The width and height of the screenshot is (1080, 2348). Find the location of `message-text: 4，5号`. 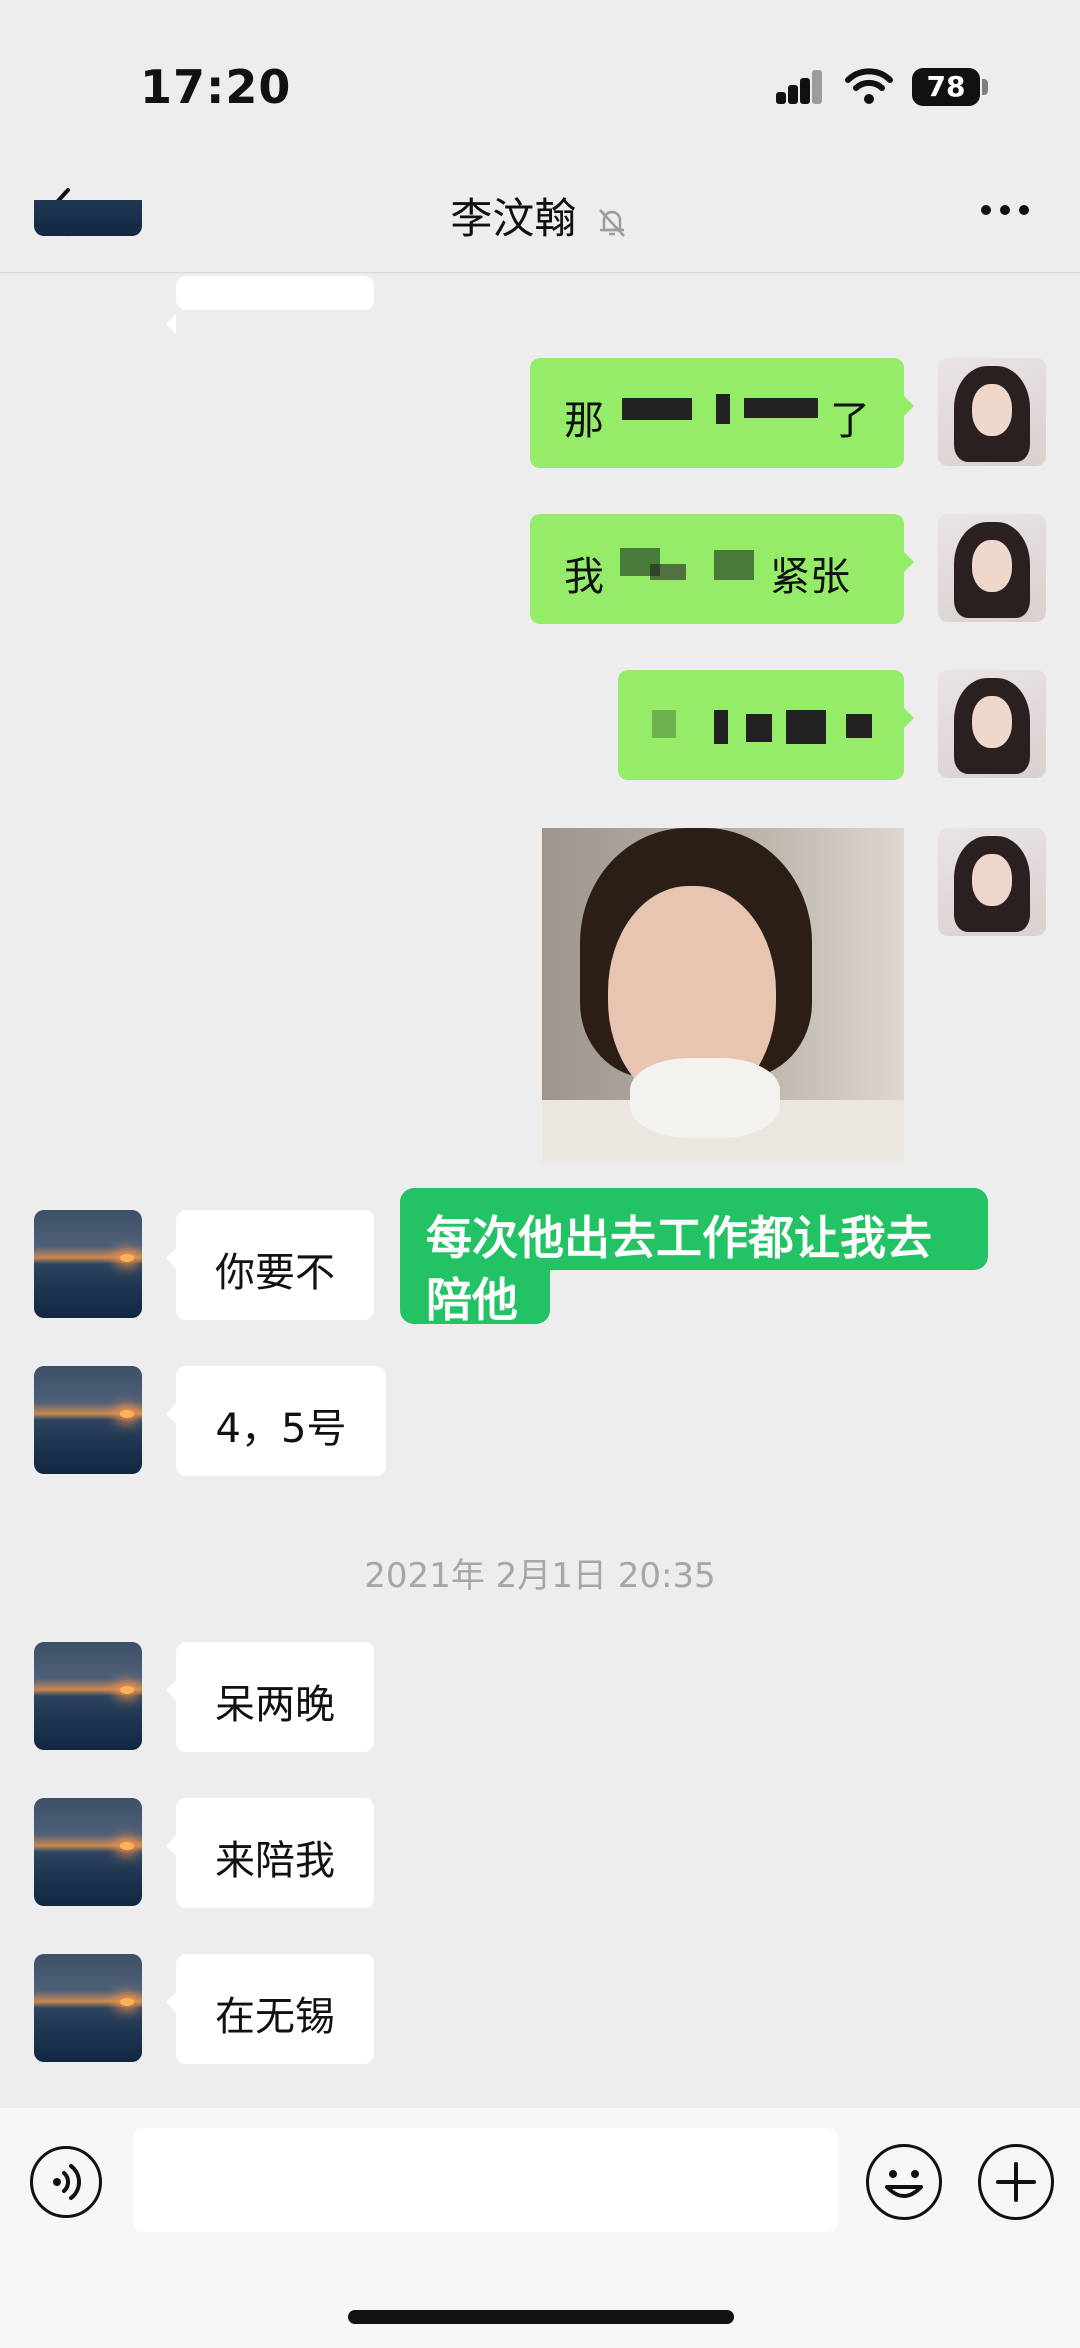

message-text: 4，5号 is located at coordinates (281, 1429).